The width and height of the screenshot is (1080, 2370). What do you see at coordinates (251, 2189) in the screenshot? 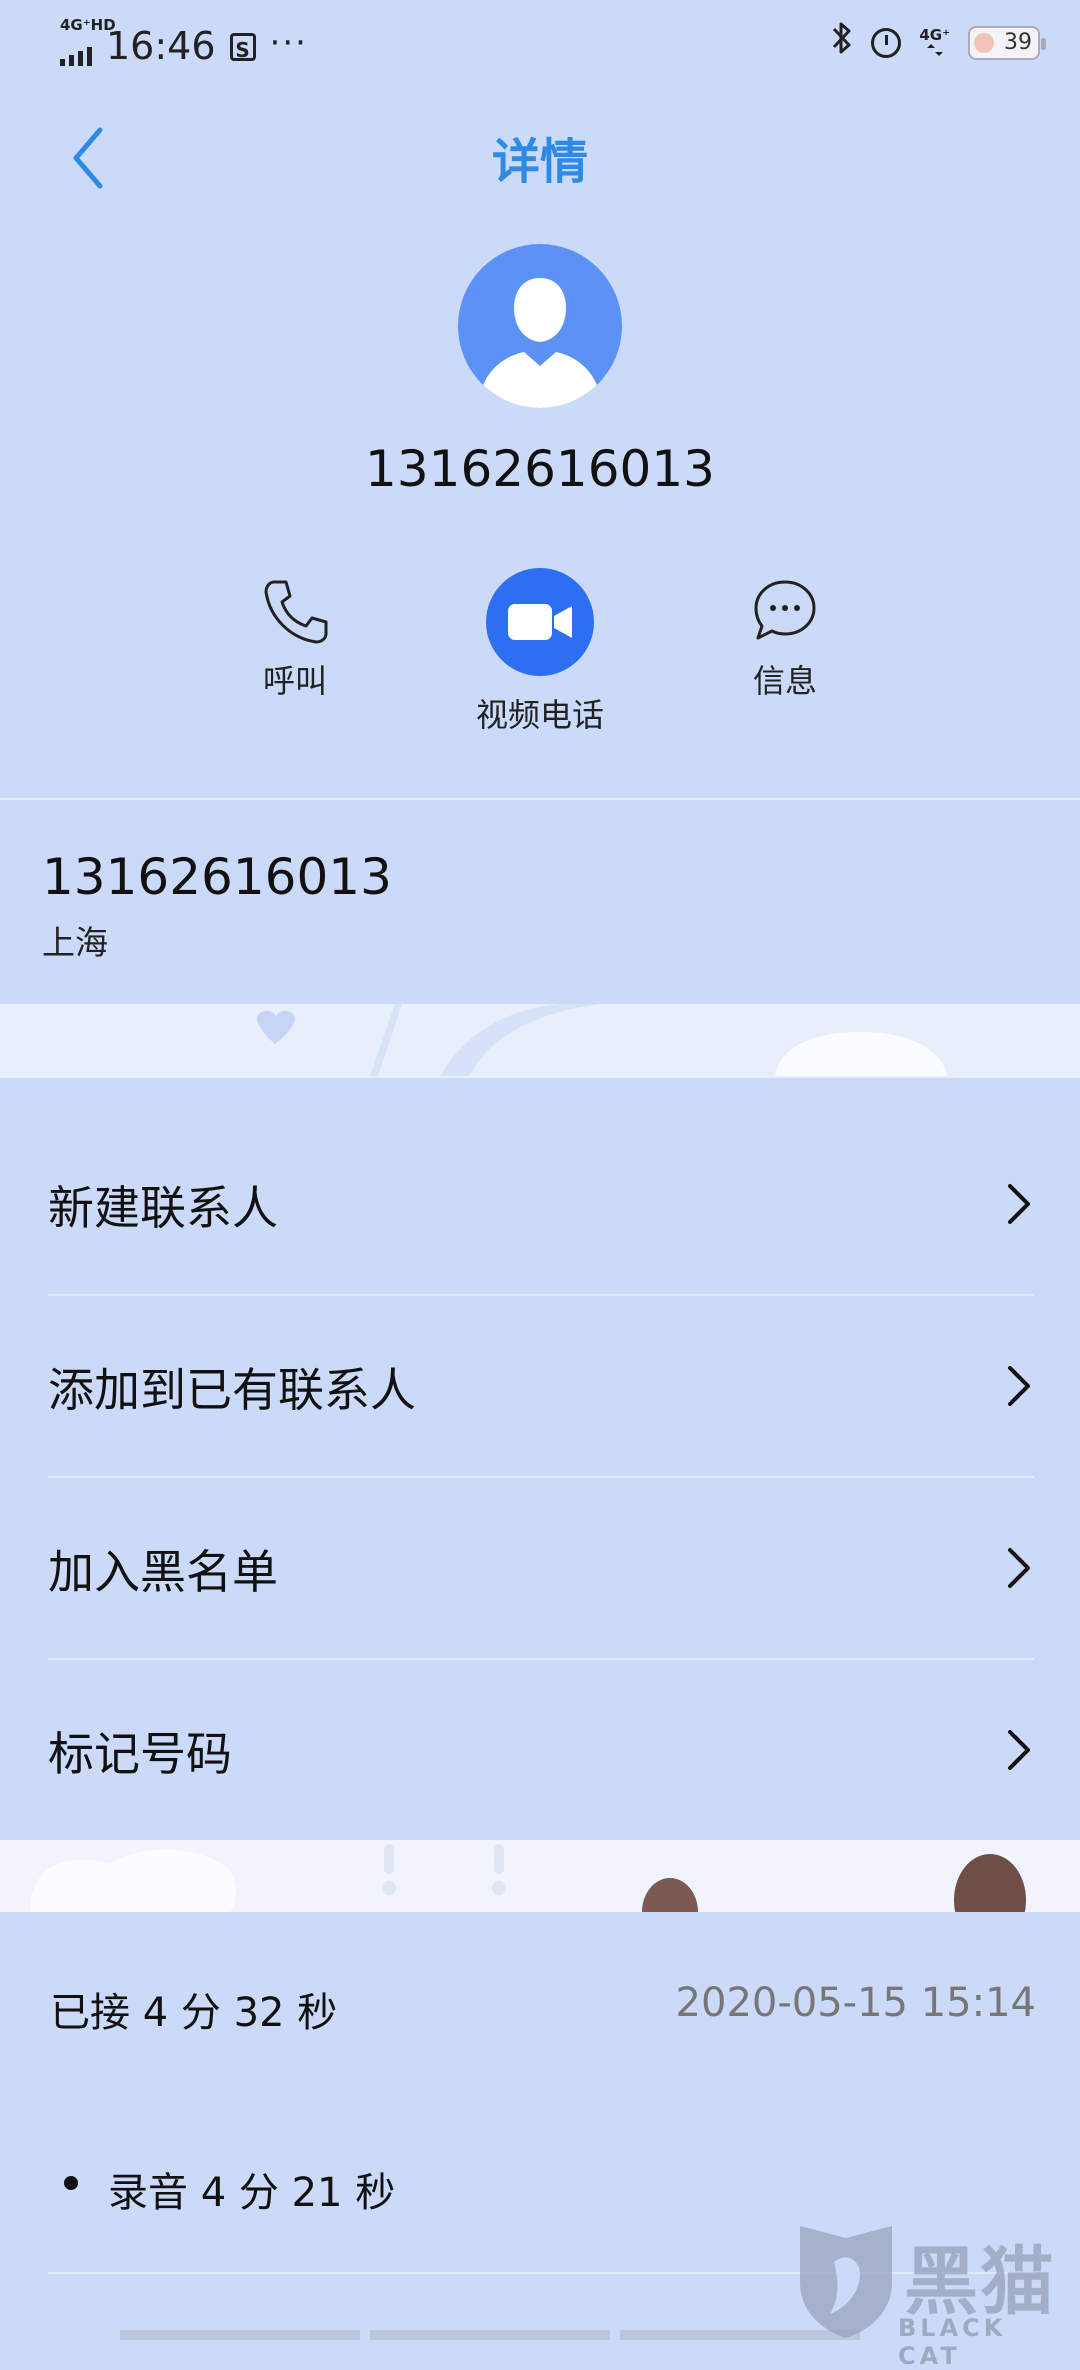
I see `recording-item: 录音 4 分 21 秒` at bounding box center [251, 2189].